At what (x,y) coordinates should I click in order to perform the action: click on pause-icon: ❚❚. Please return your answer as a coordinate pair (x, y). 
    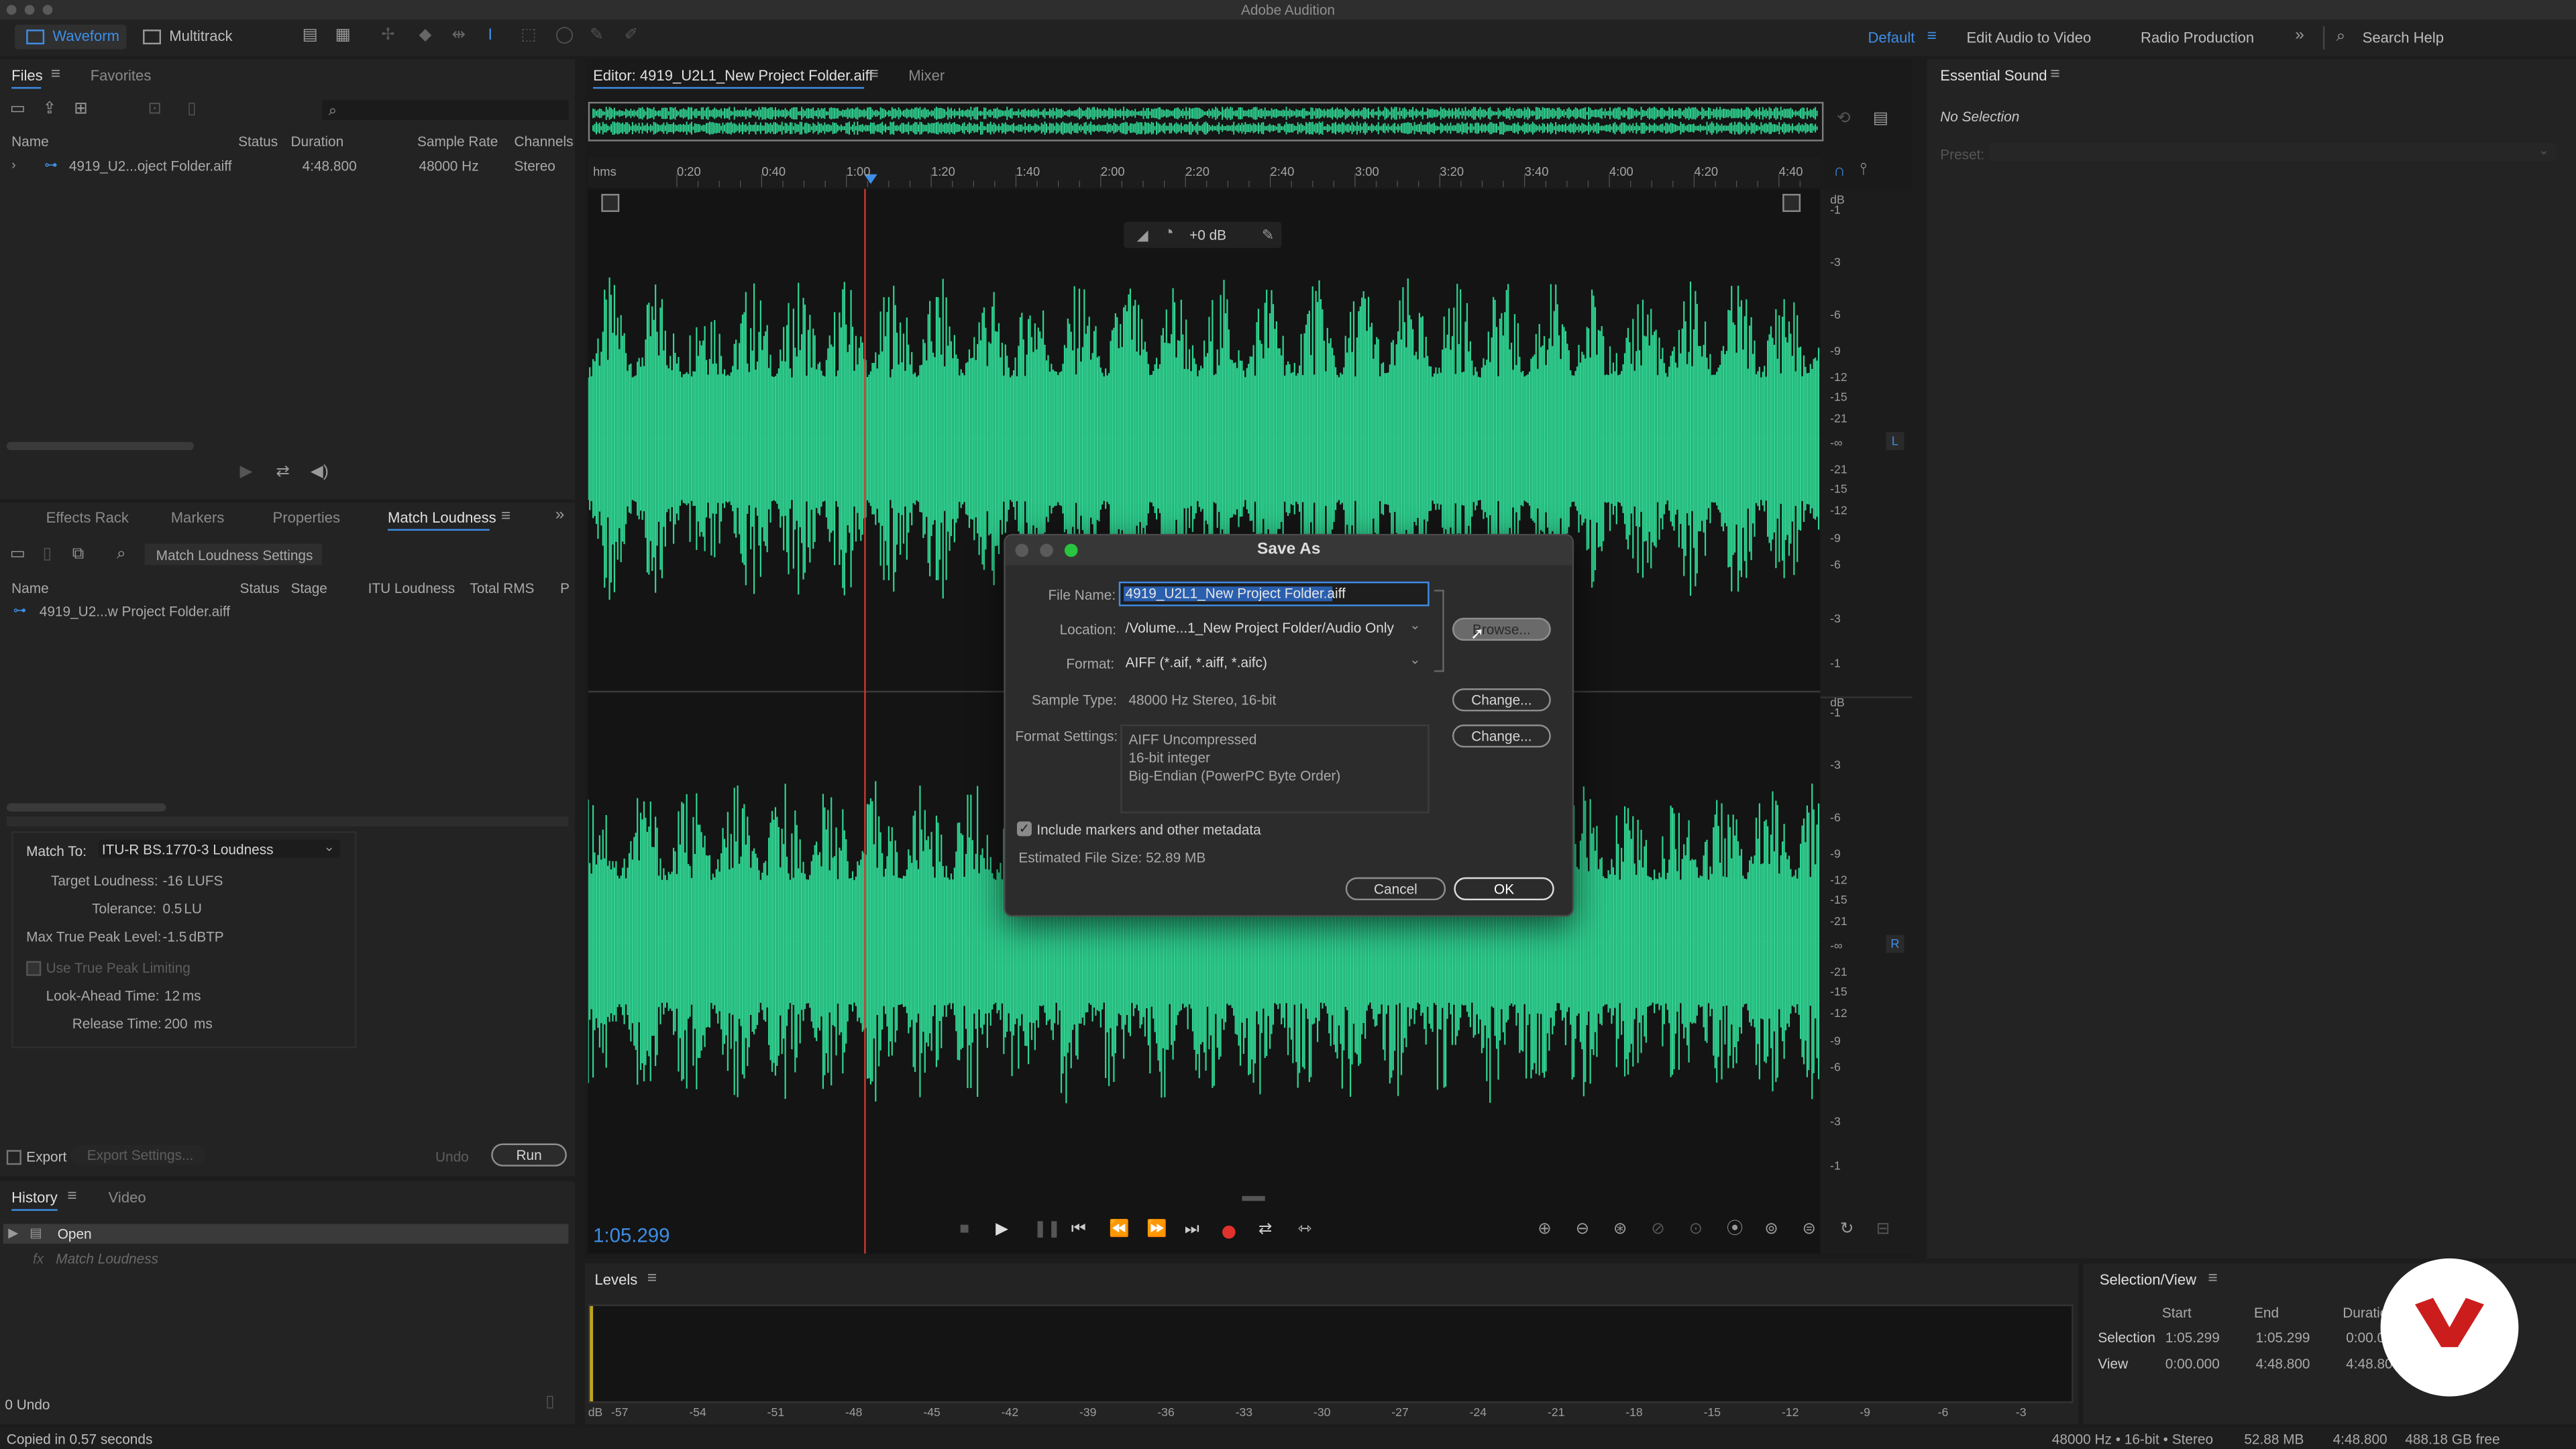
    Looking at the image, I should click on (1047, 1230).